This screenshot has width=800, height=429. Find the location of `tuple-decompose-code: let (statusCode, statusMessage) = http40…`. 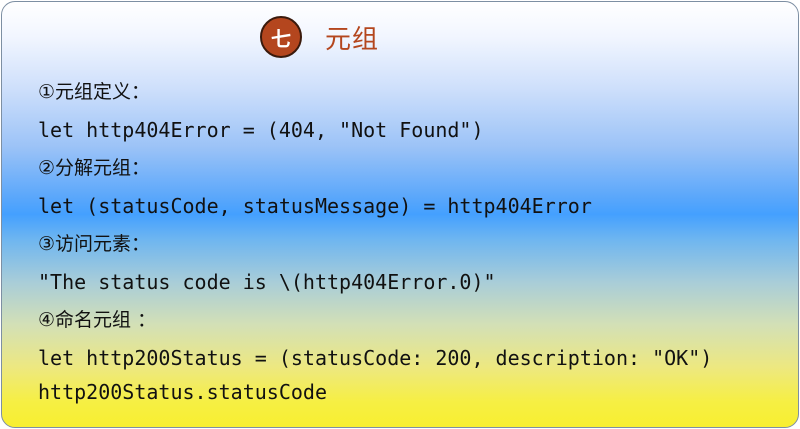

tuple-decompose-code: let (statusCode, statusMessage) = http40… is located at coordinates (315, 206).